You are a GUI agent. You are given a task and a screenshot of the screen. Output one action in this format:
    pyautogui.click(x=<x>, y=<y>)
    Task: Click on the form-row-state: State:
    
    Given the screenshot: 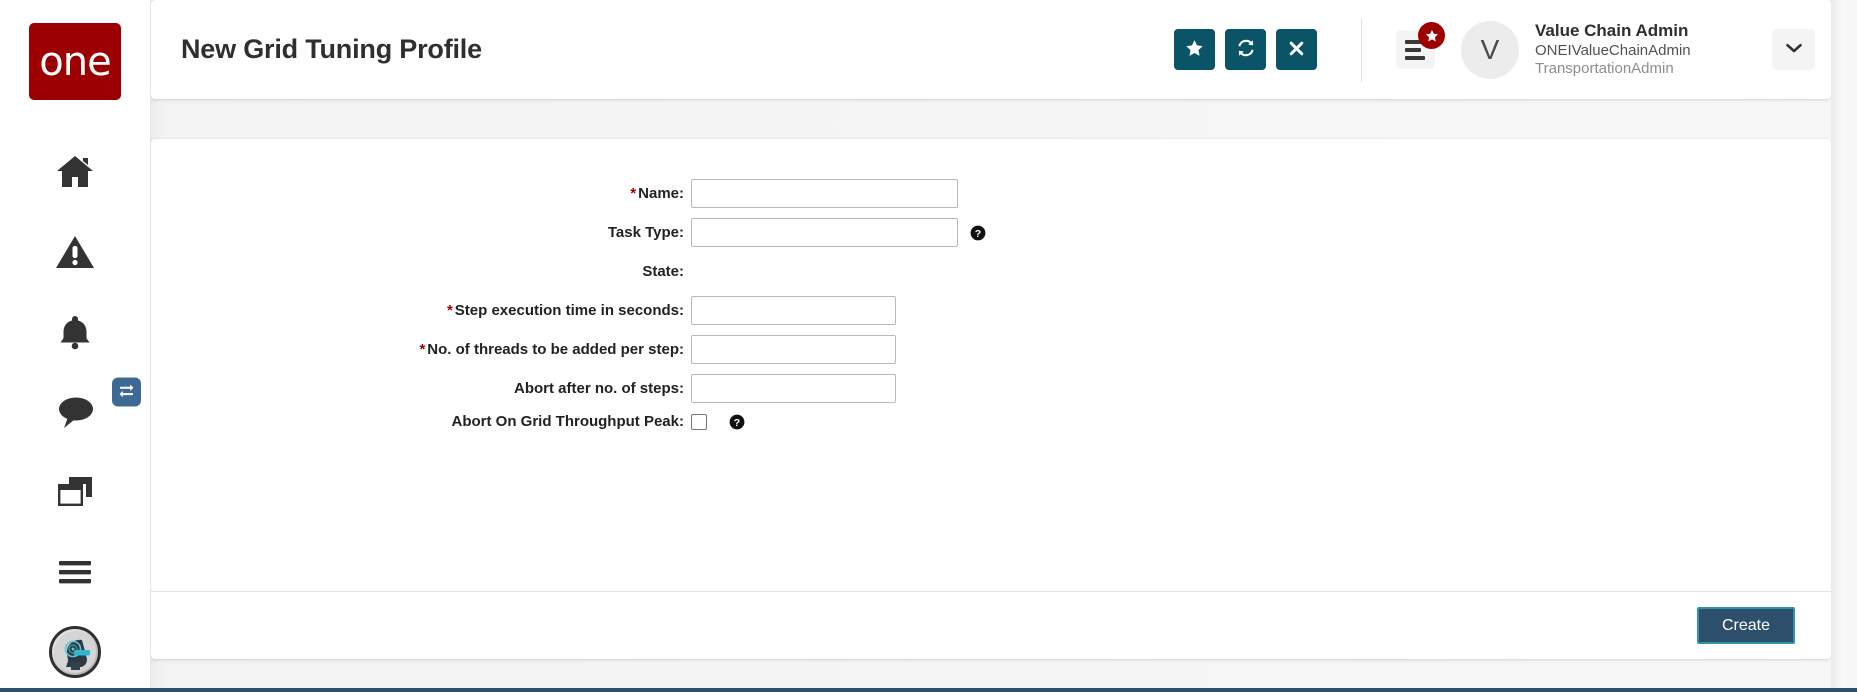 What is the action you would take?
    pyautogui.click(x=991, y=271)
    